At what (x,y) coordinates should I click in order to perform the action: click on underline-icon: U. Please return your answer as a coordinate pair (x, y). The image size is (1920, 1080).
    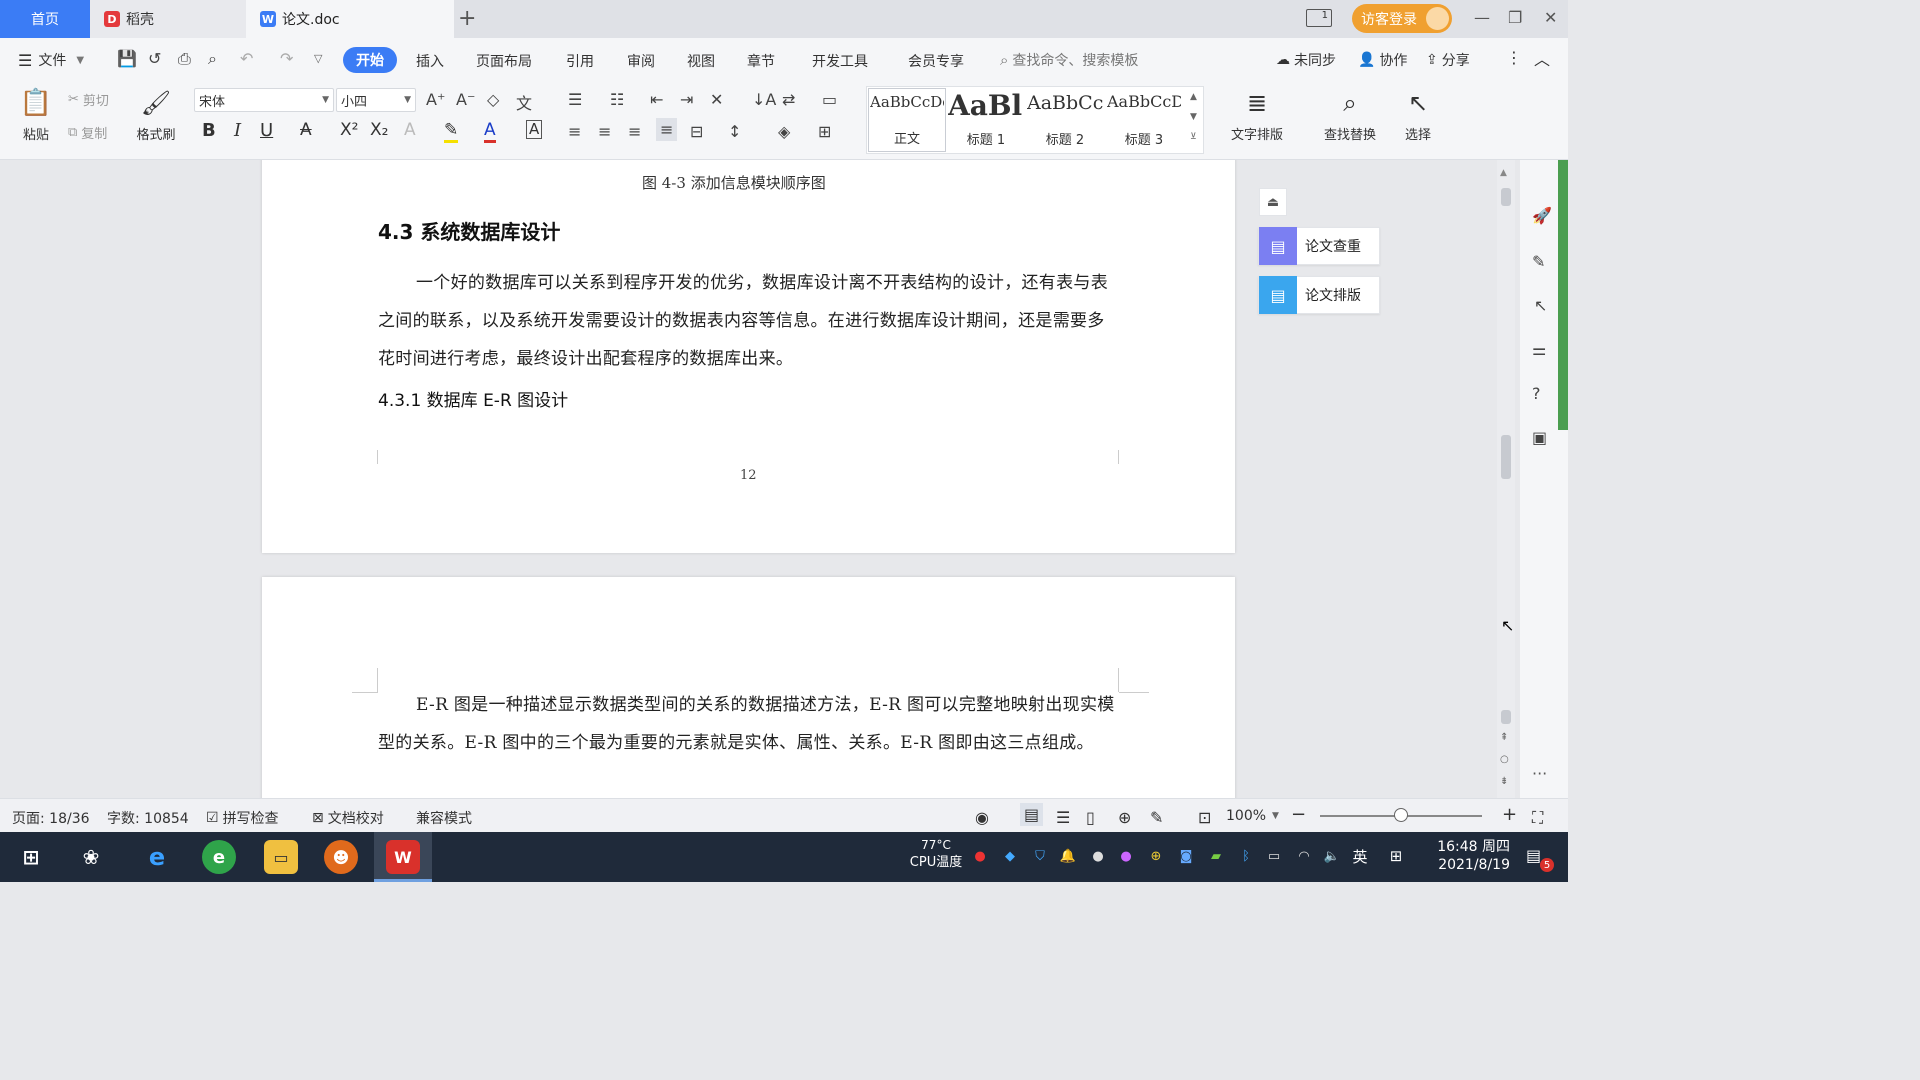
    Looking at the image, I should click on (266, 130).